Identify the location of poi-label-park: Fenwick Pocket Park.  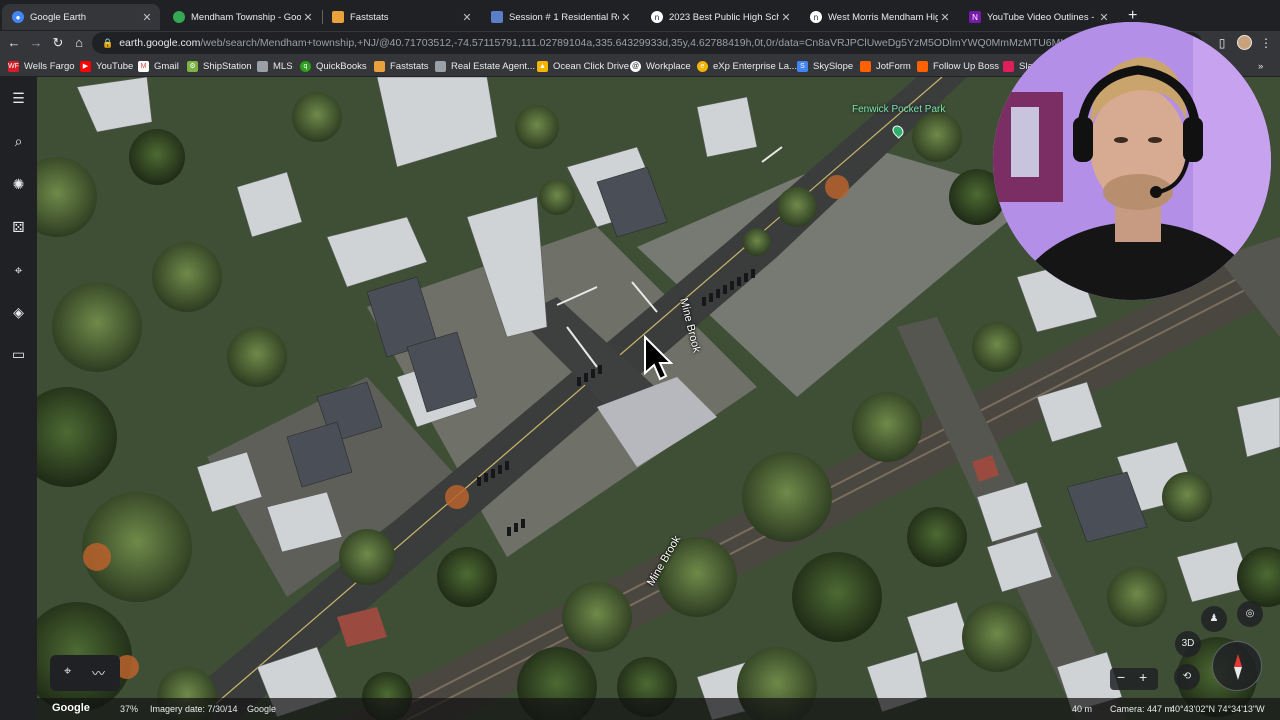
(898, 109).